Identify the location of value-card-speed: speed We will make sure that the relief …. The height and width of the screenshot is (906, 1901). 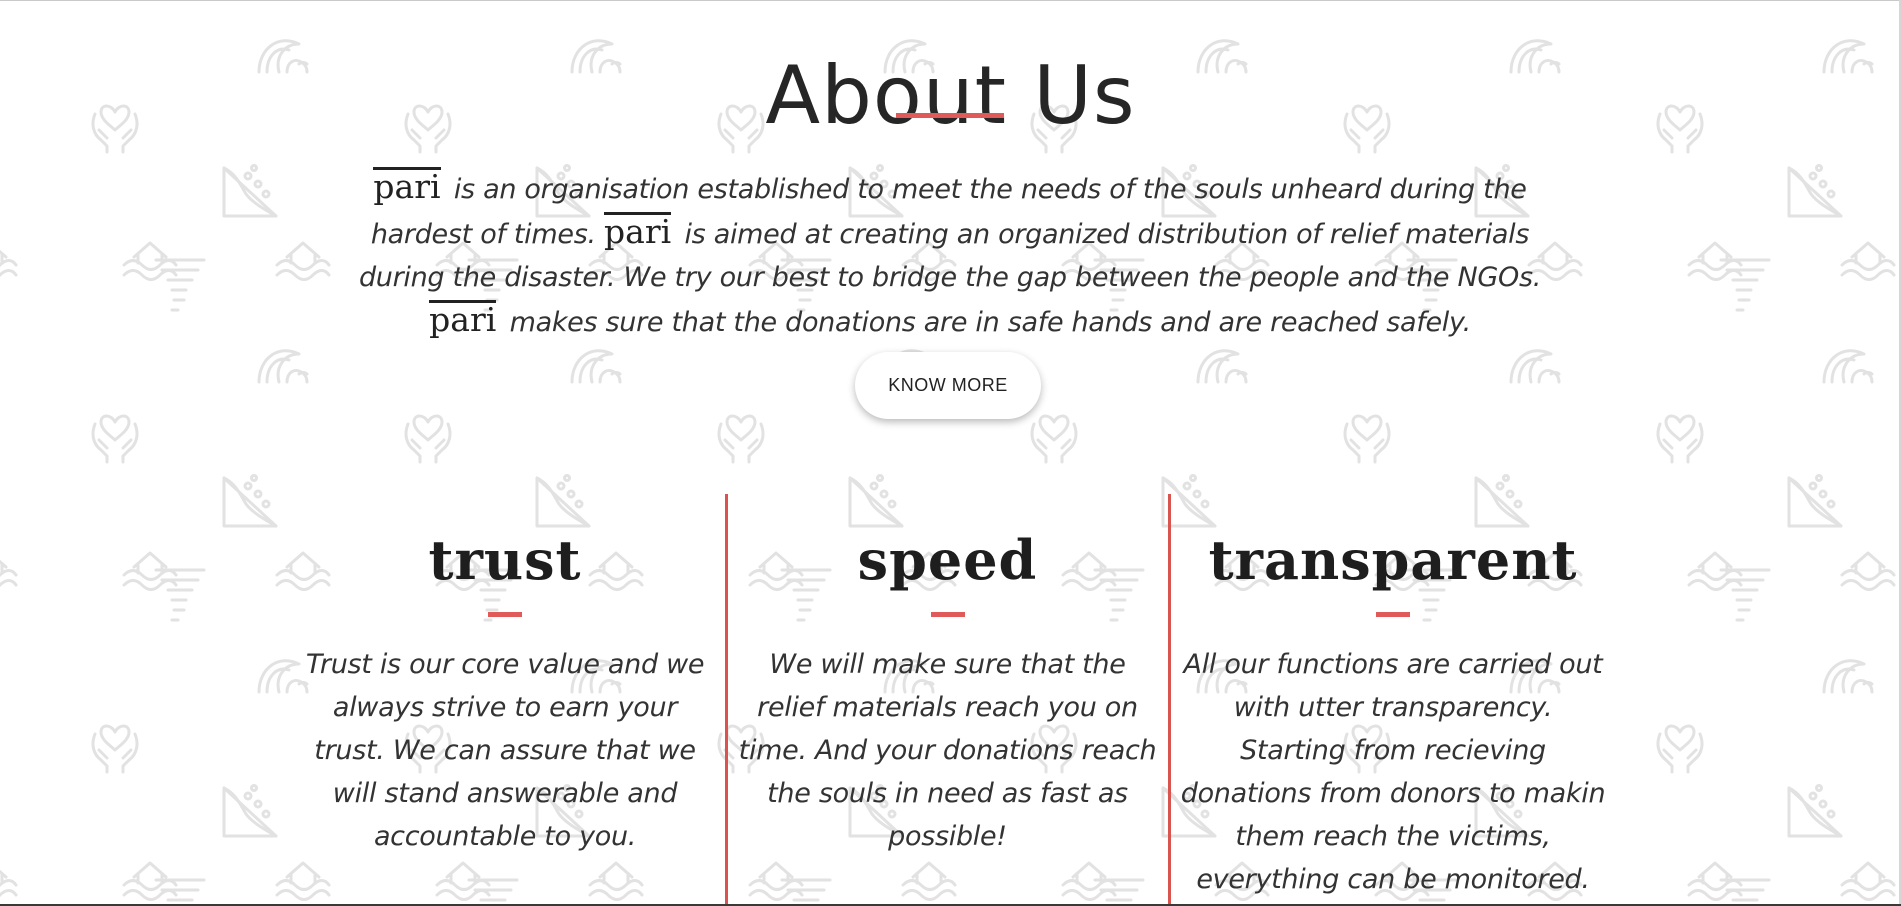
(947, 689).